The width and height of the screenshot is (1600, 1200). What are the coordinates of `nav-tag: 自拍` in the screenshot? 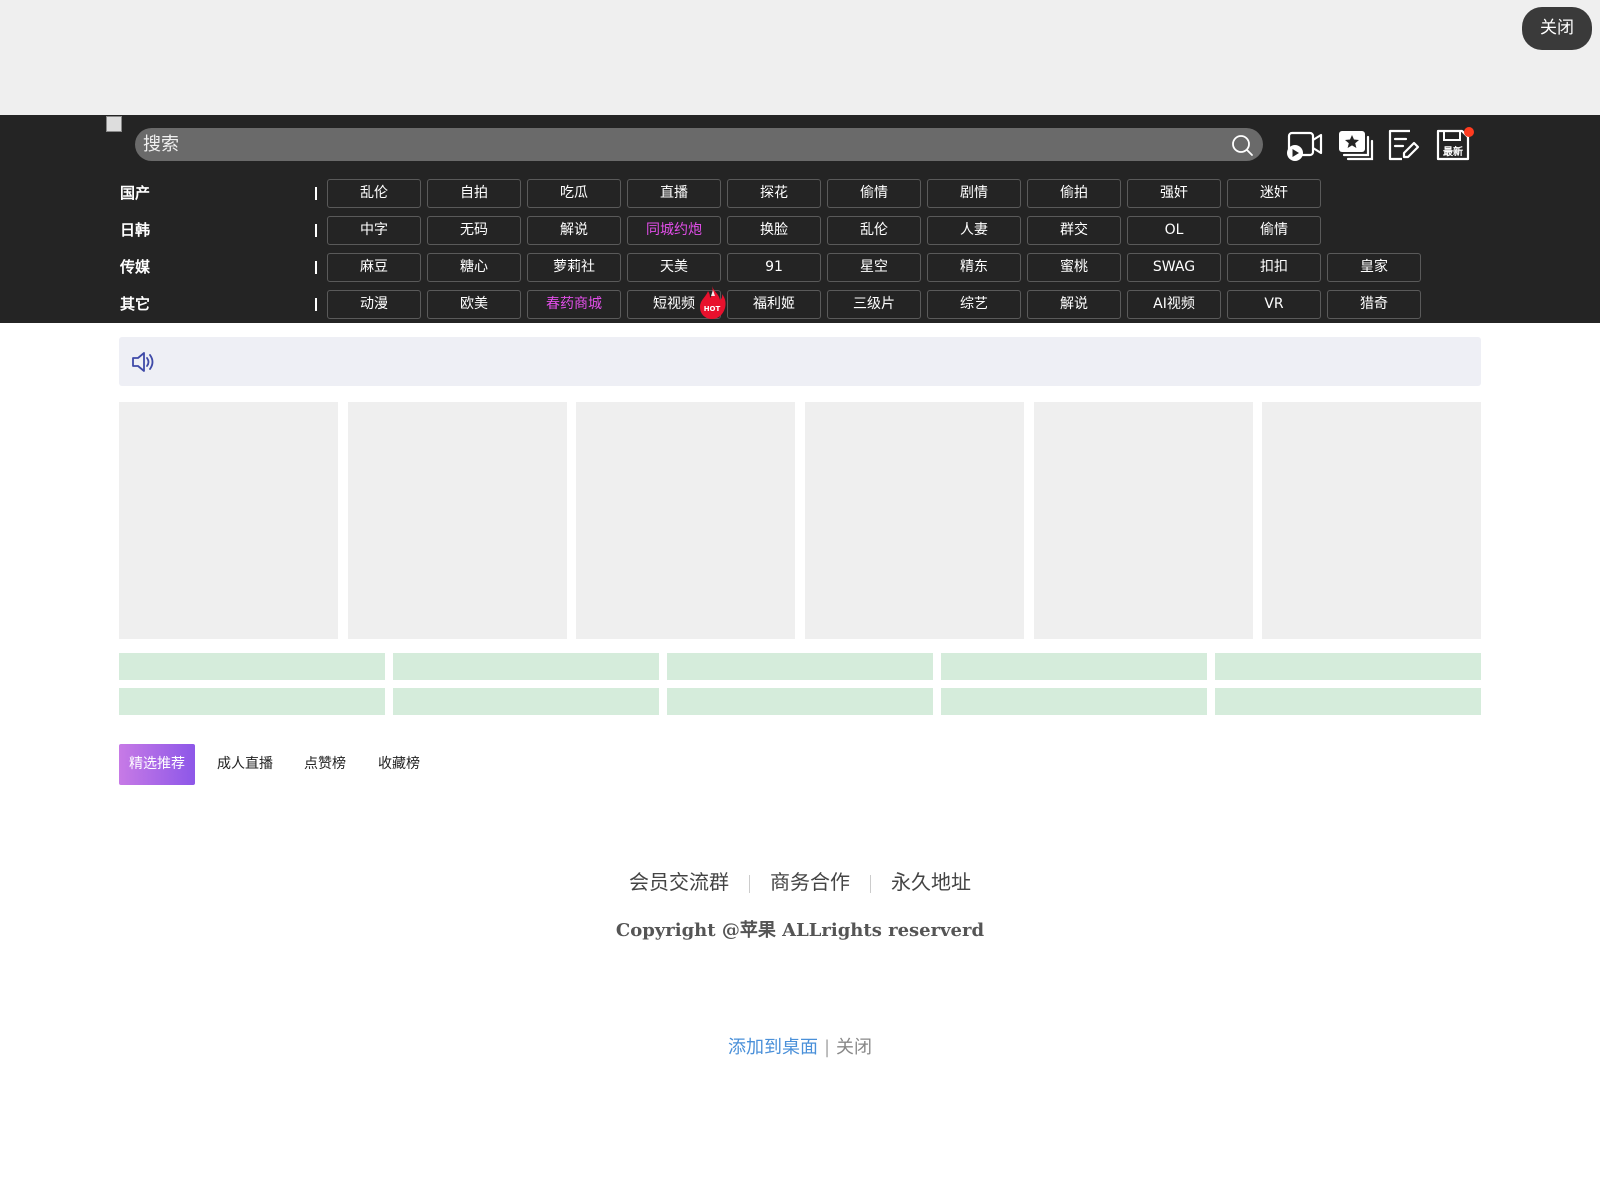 It's located at (474, 193).